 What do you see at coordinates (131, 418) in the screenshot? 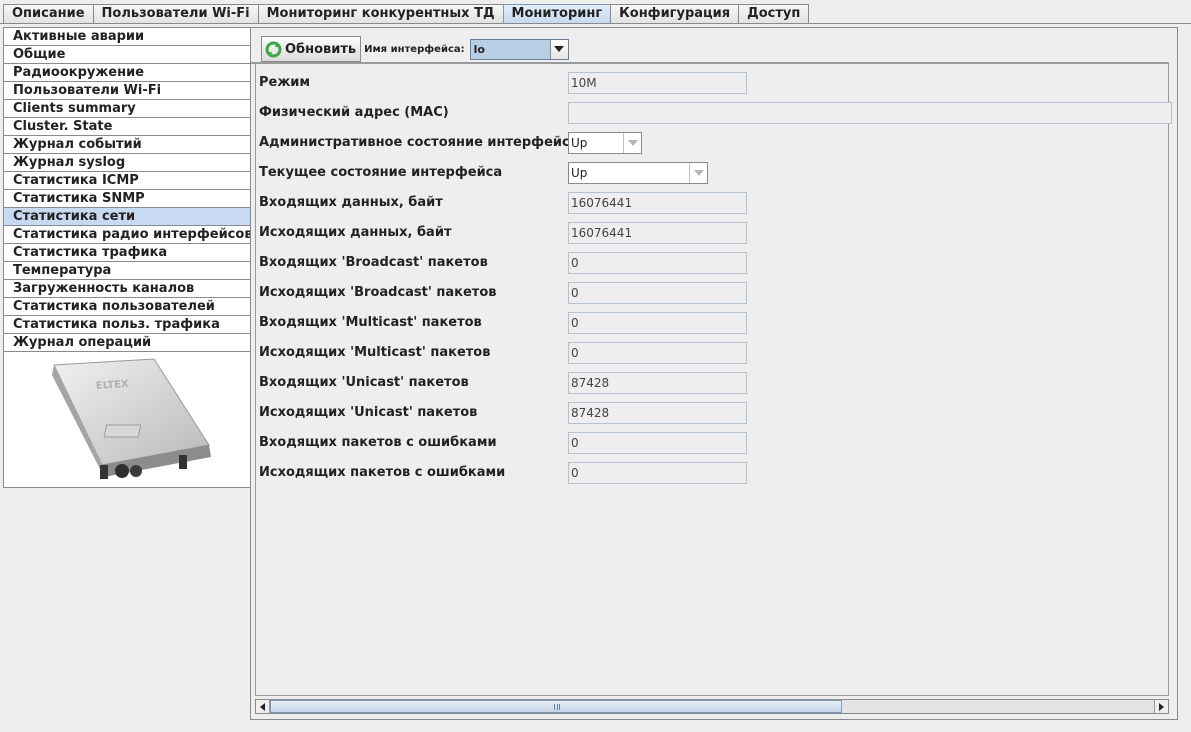
I see `access-point-device-icon: ELTEX` at bounding box center [131, 418].